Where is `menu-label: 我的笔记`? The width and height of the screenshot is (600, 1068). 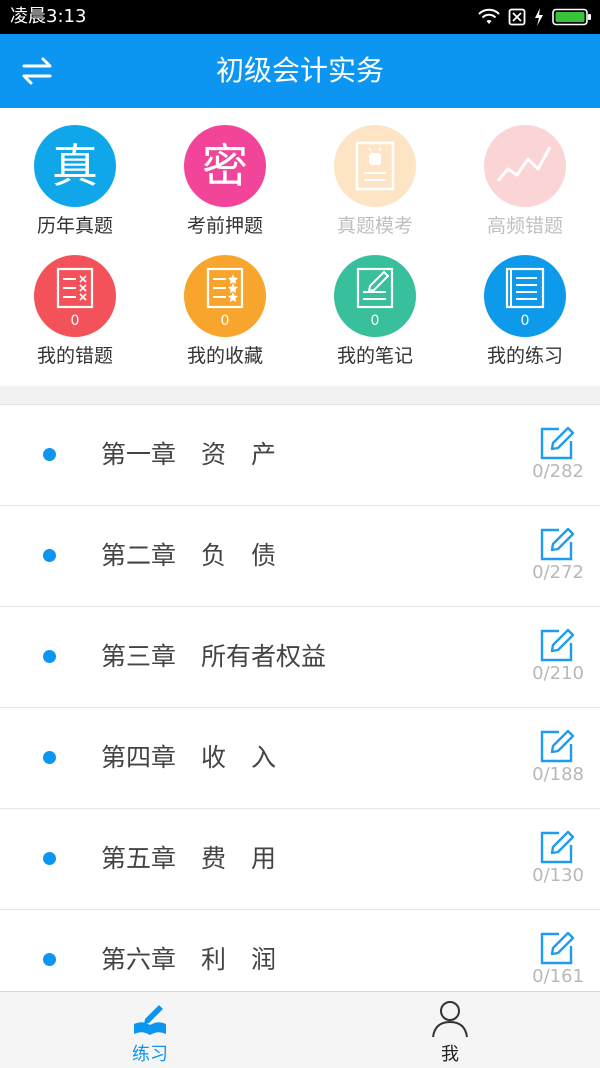 menu-label: 我的笔记 is located at coordinates (374, 356).